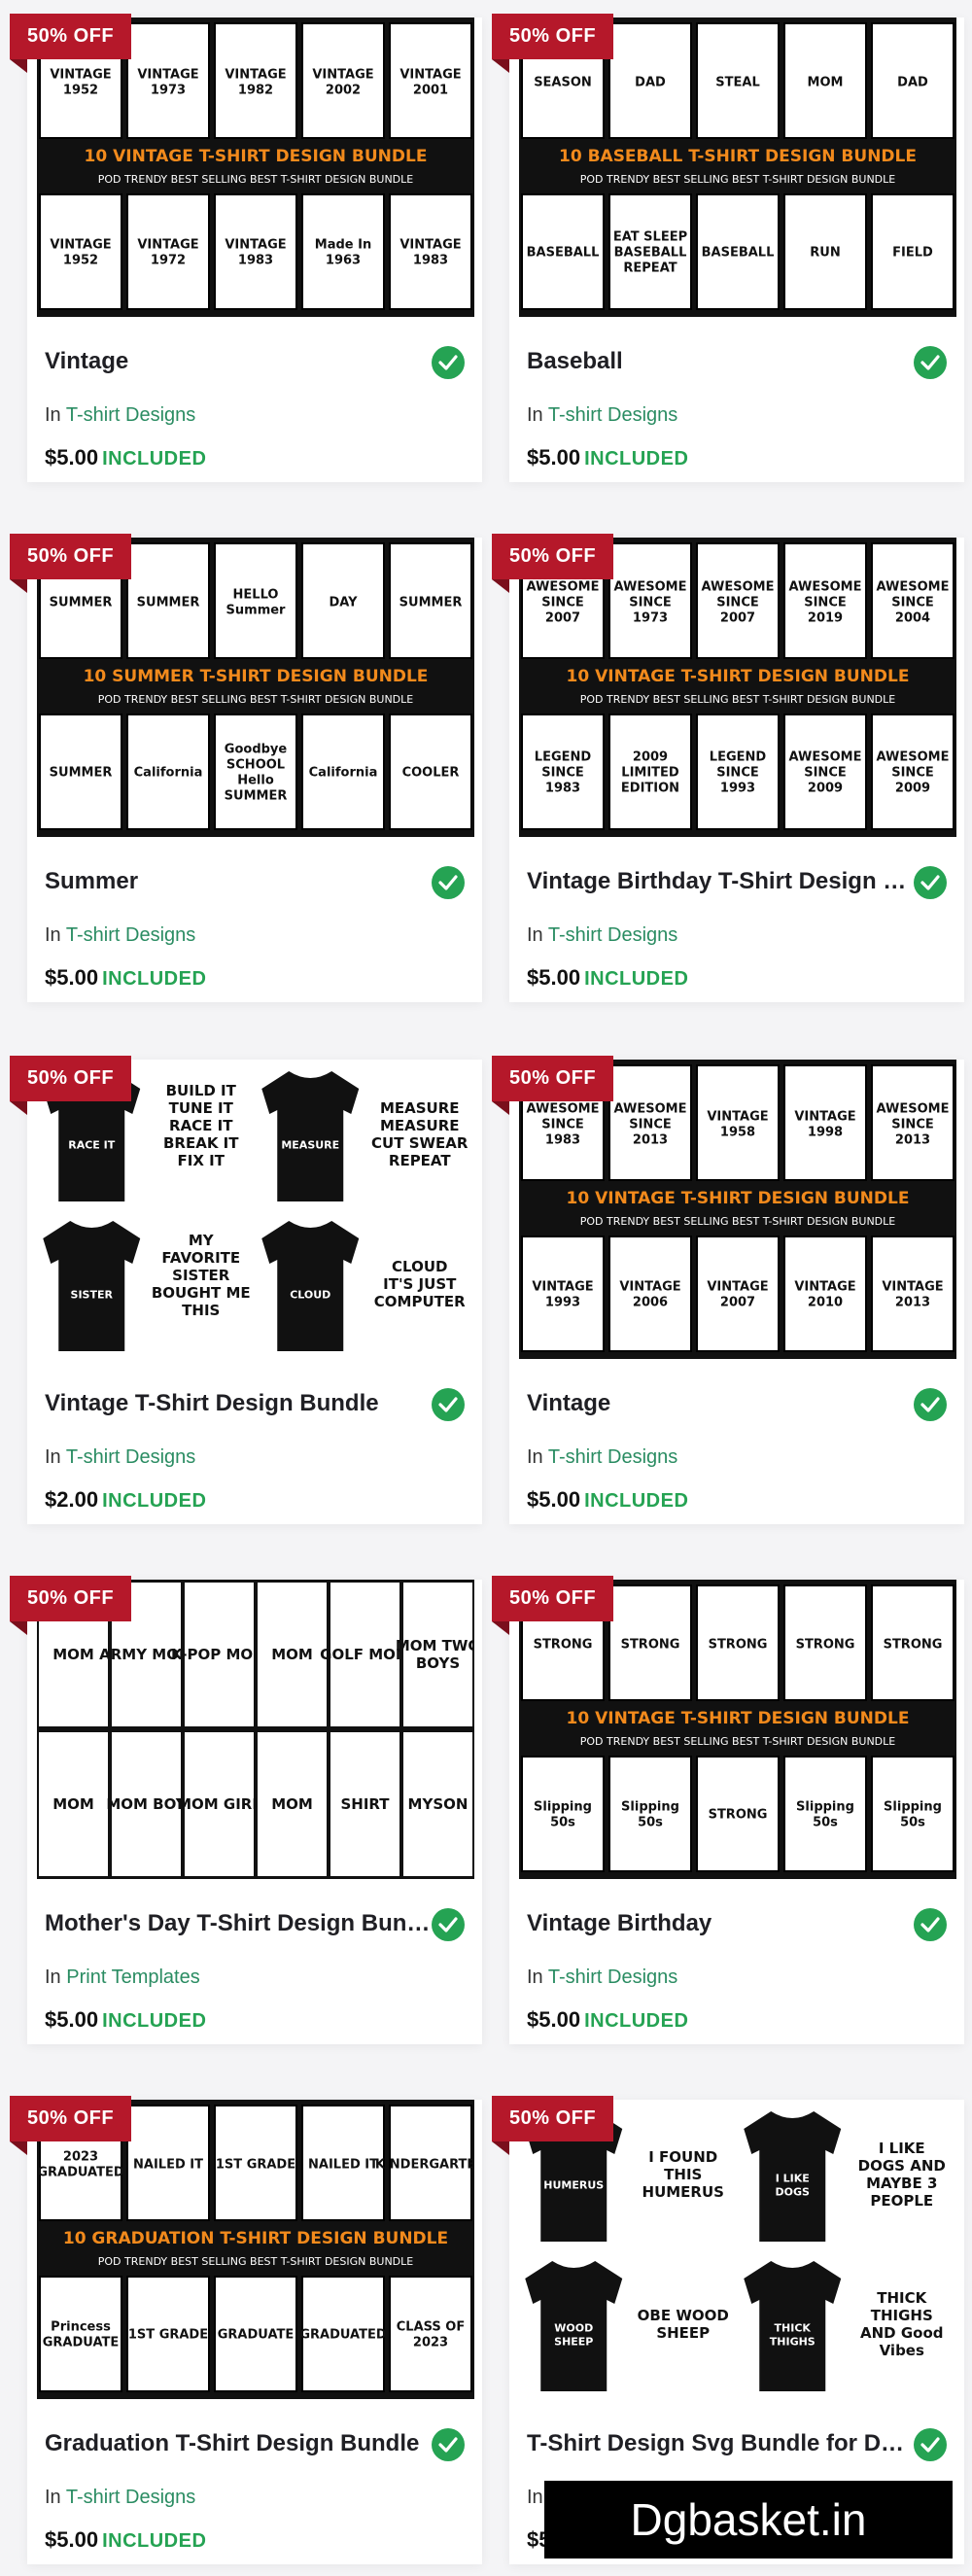  Describe the element at coordinates (738, 676) in the screenshot. I see `bundle-banner: 10 VINTAGE T-SHIRT DESIGN BUNDLE` at that location.